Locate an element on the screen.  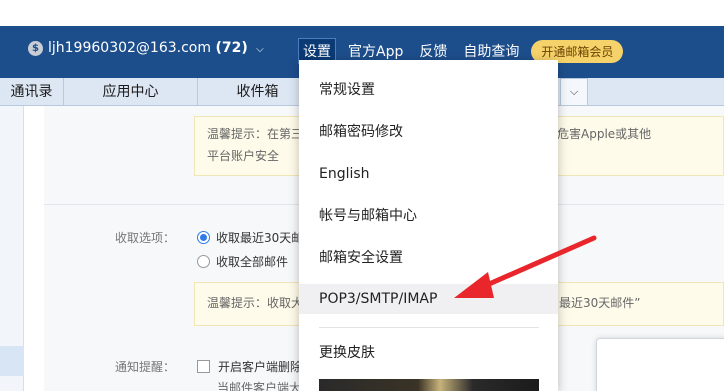
arrow-shaft is located at coordinates (537, 263).